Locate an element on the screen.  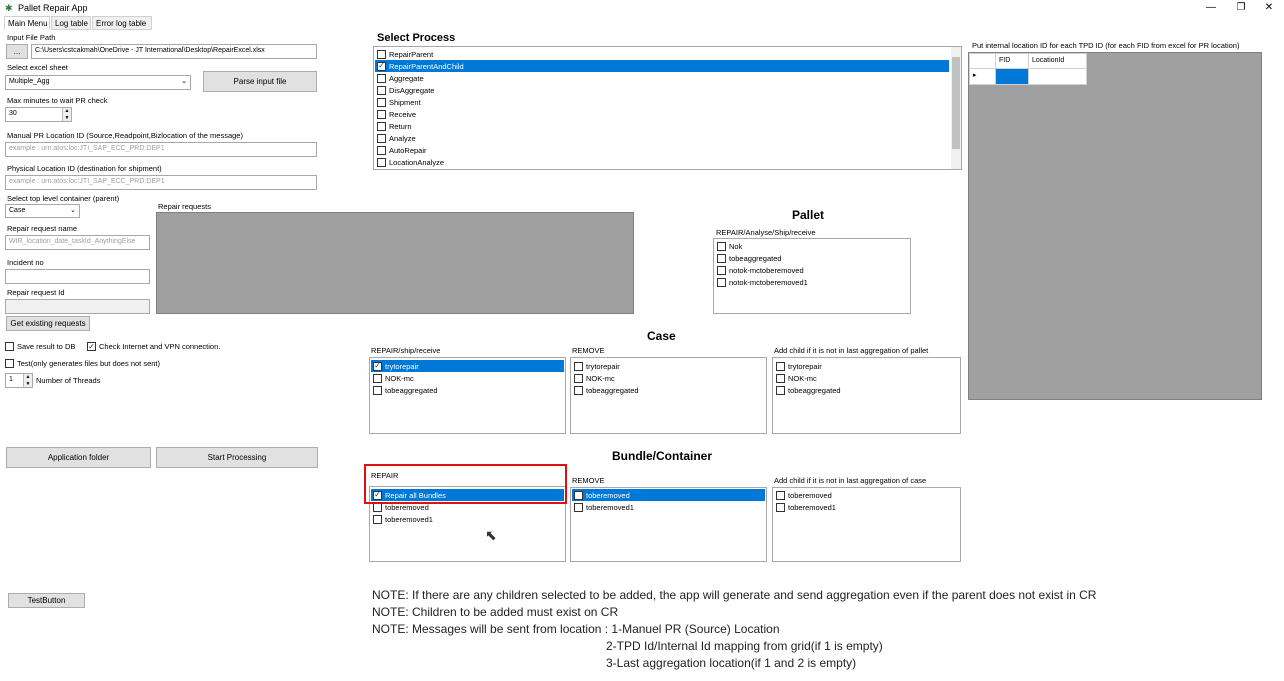
location-grid: FID LocationId ▸ is located at coordinates (1115, 226).